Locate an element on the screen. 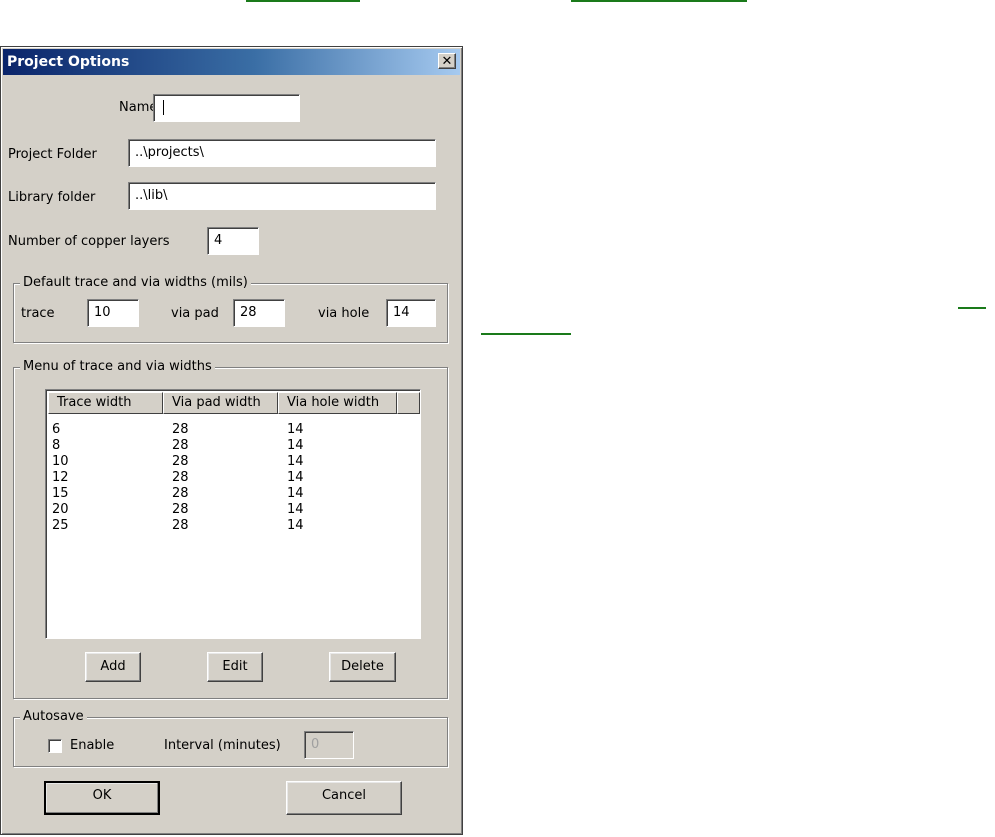 This screenshot has height=837, width=995. interval-input: 0 is located at coordinates (329, 745).